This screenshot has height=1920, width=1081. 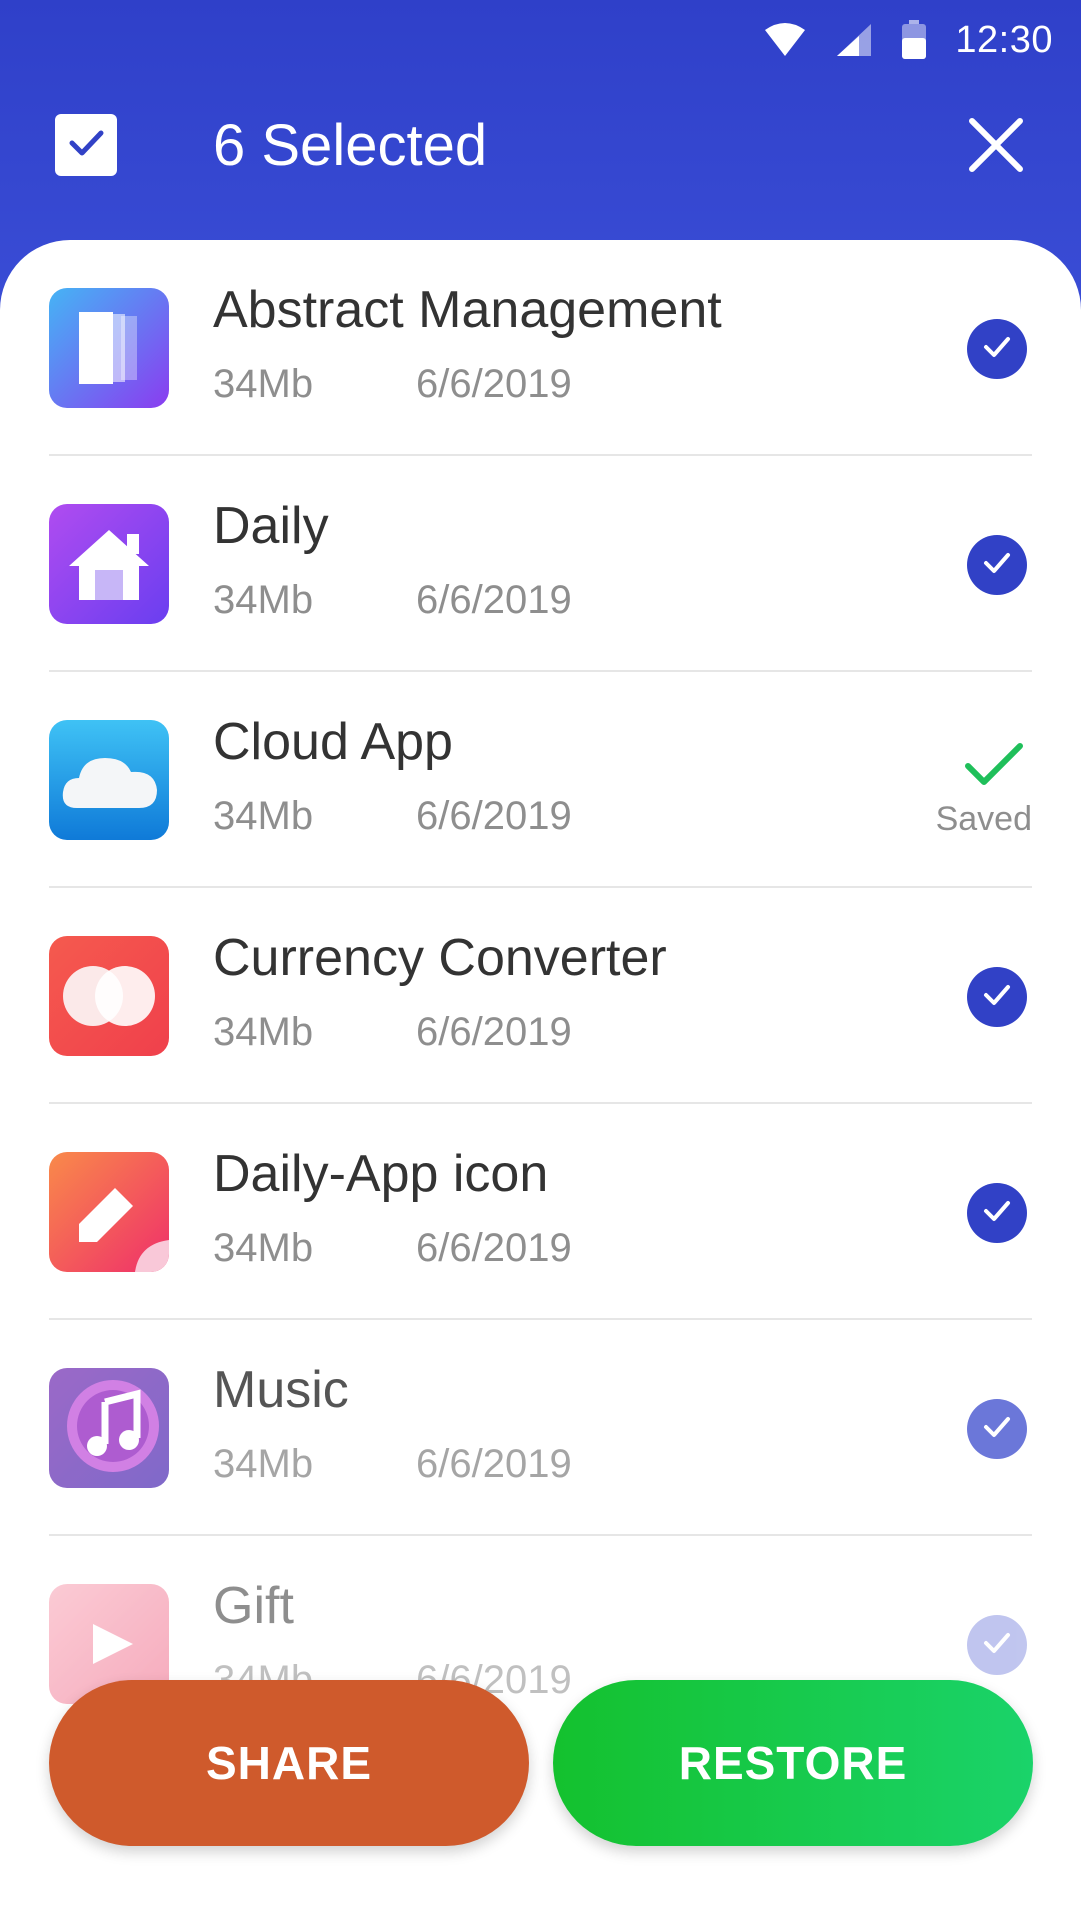 I want to click on app-name: Abstract Management, so click(x=467, y=310).